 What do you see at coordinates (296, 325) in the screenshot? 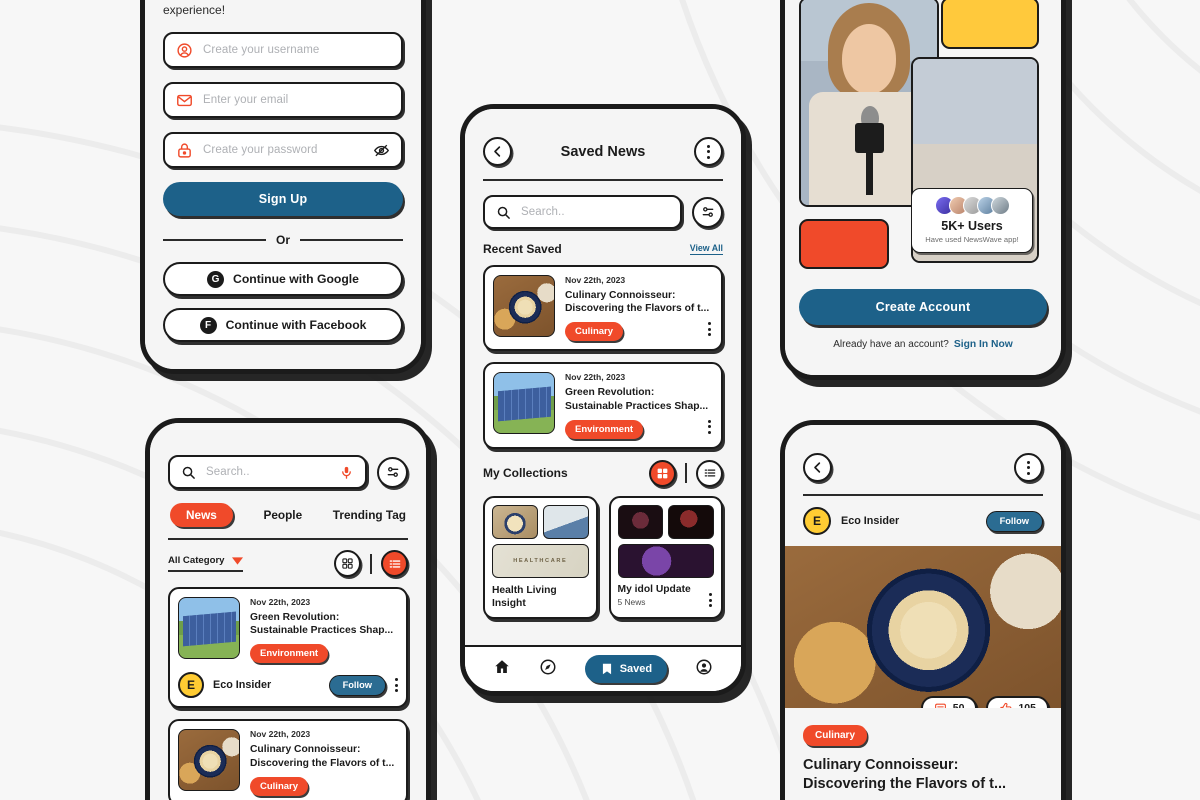
I see `facebook-button-label: Continue with Facebook` at bounding box center [296, 325].